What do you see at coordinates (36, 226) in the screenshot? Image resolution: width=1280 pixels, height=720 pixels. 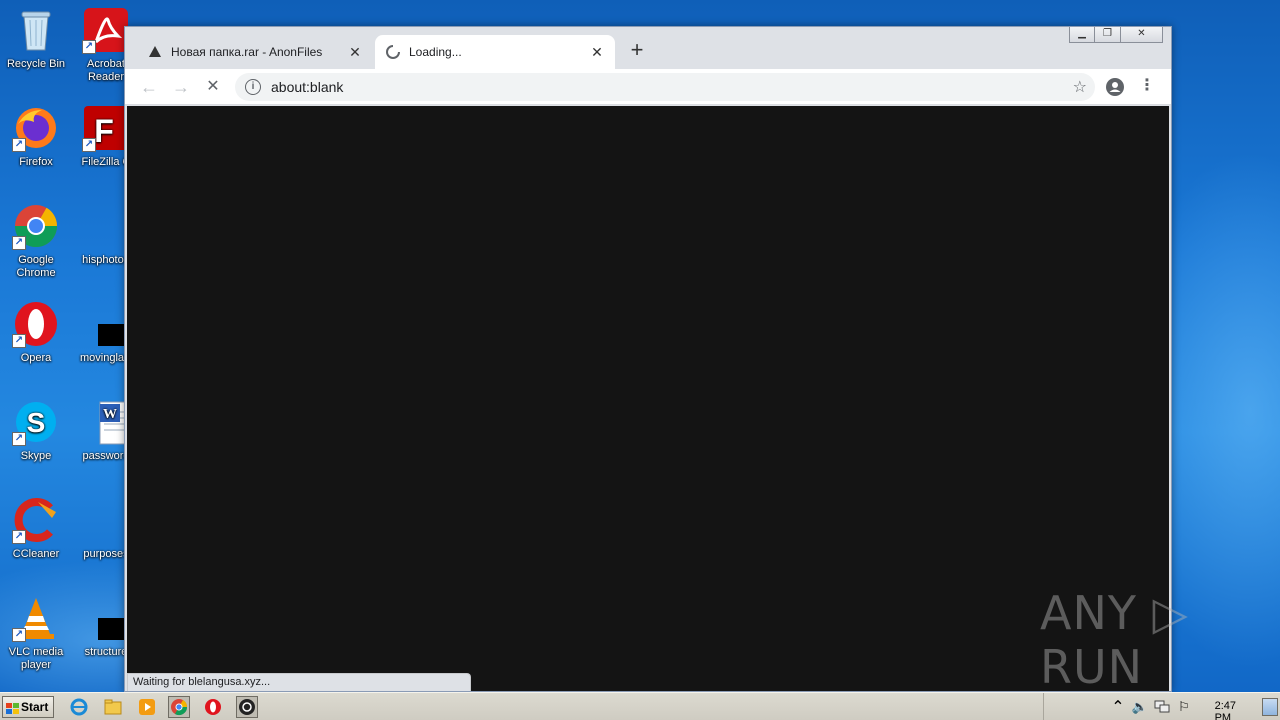 I see `chrome-icon: ↗` at bounding box center [36, 226].